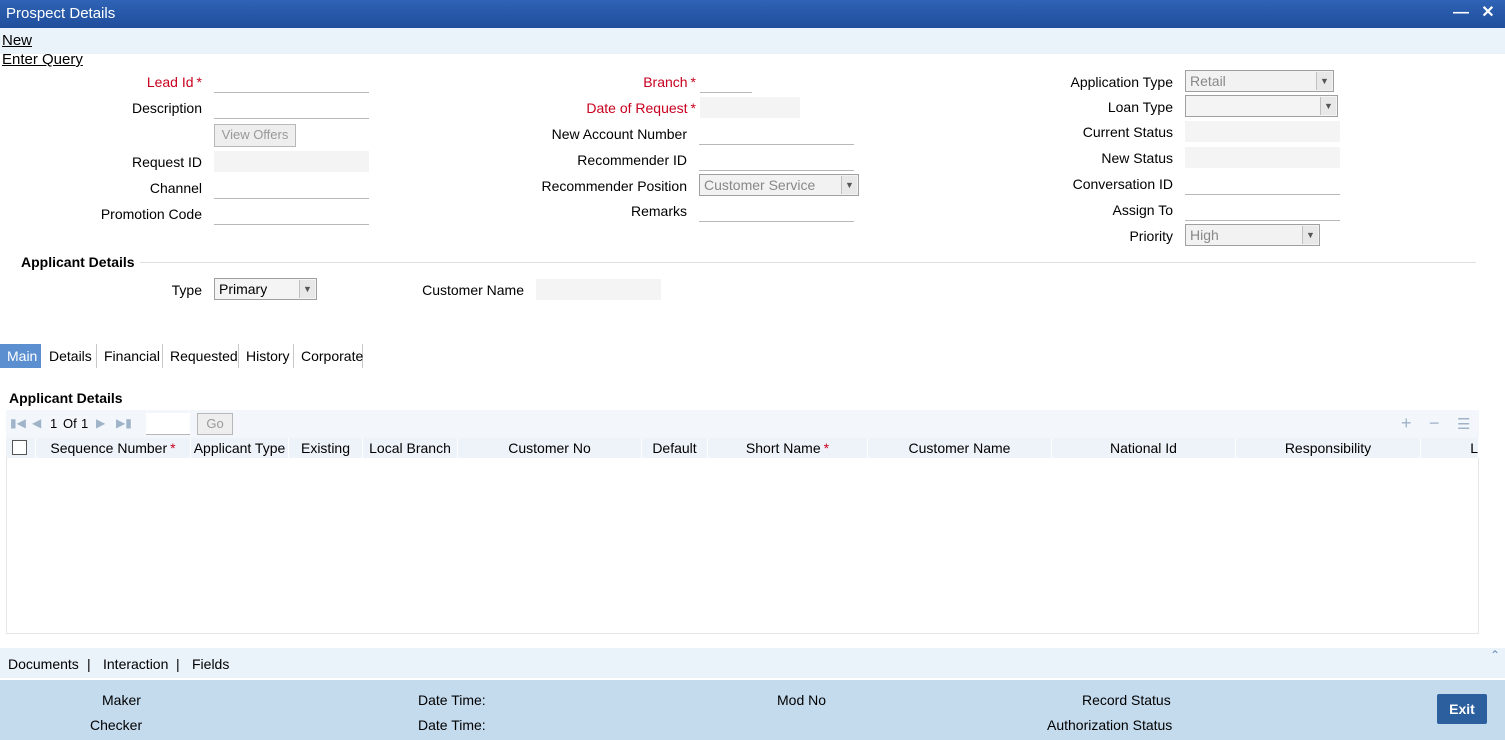 This screenshot has height=740, width=1505. What do you see at coordinates (1262, 210) in the screenshot?
I see `assign-to-input` at bounding box center [1262, 210].